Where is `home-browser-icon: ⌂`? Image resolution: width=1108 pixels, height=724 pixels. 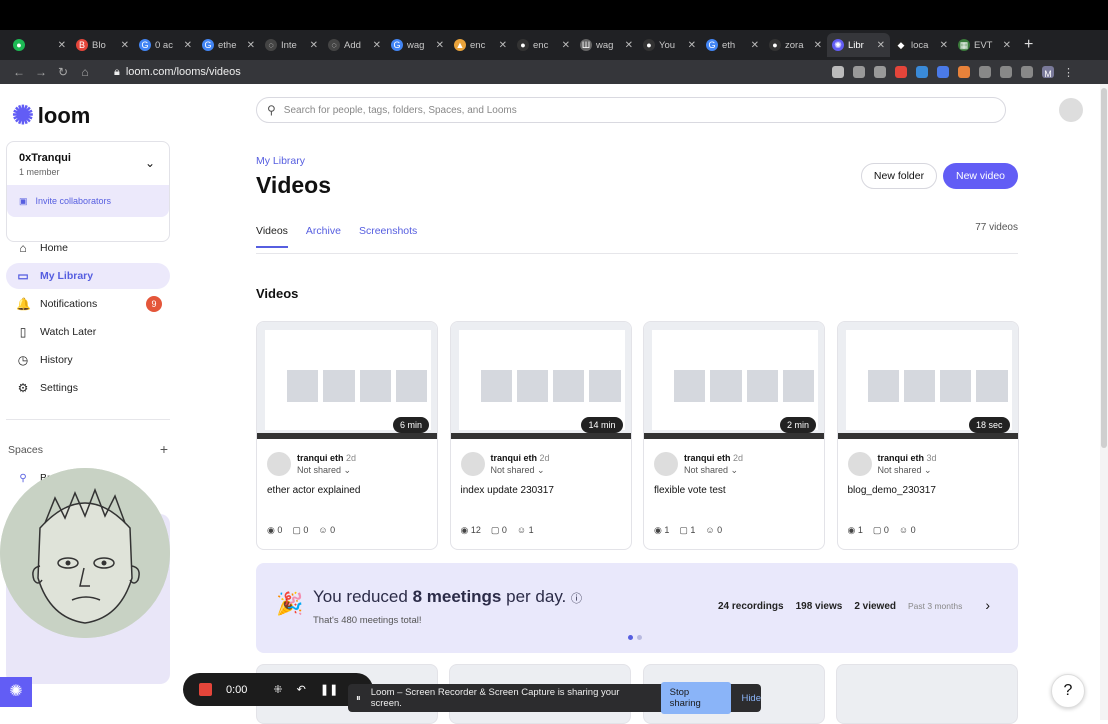
home-browser-icon: ⌂ is located at coordinates (85, 72).